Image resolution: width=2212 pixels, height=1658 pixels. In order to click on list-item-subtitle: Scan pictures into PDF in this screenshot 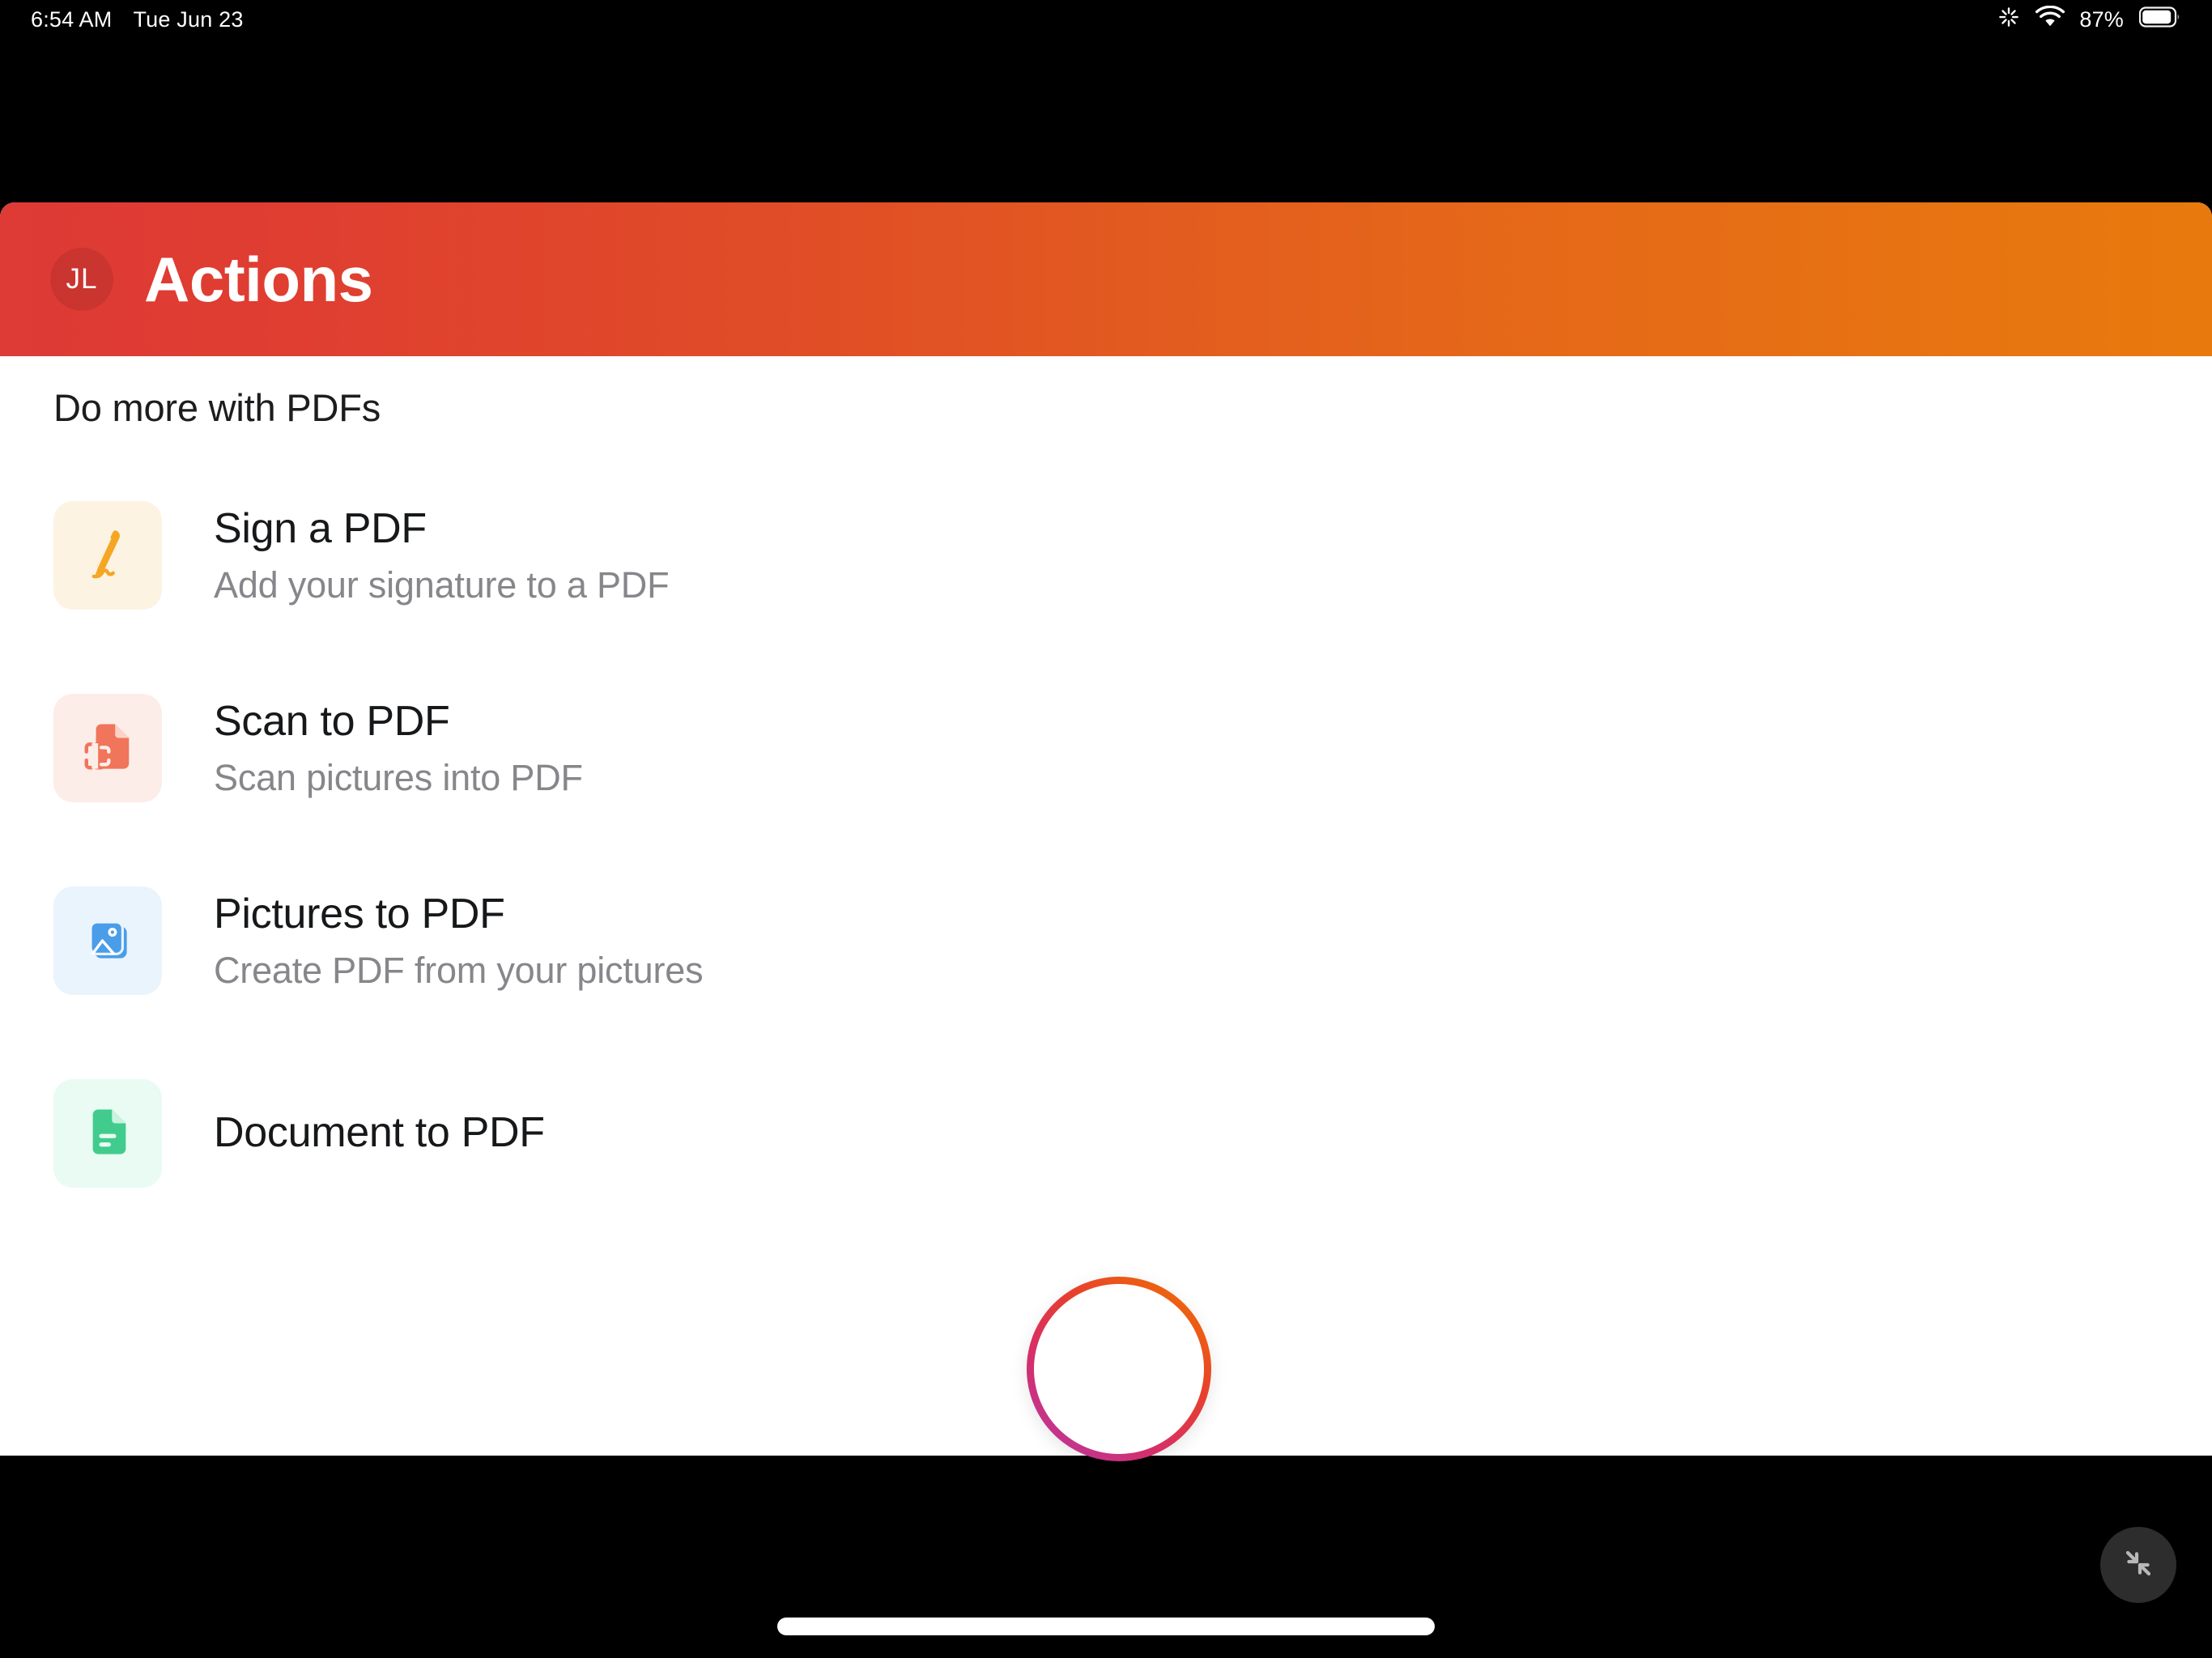, I will do `click(399, 778)`.